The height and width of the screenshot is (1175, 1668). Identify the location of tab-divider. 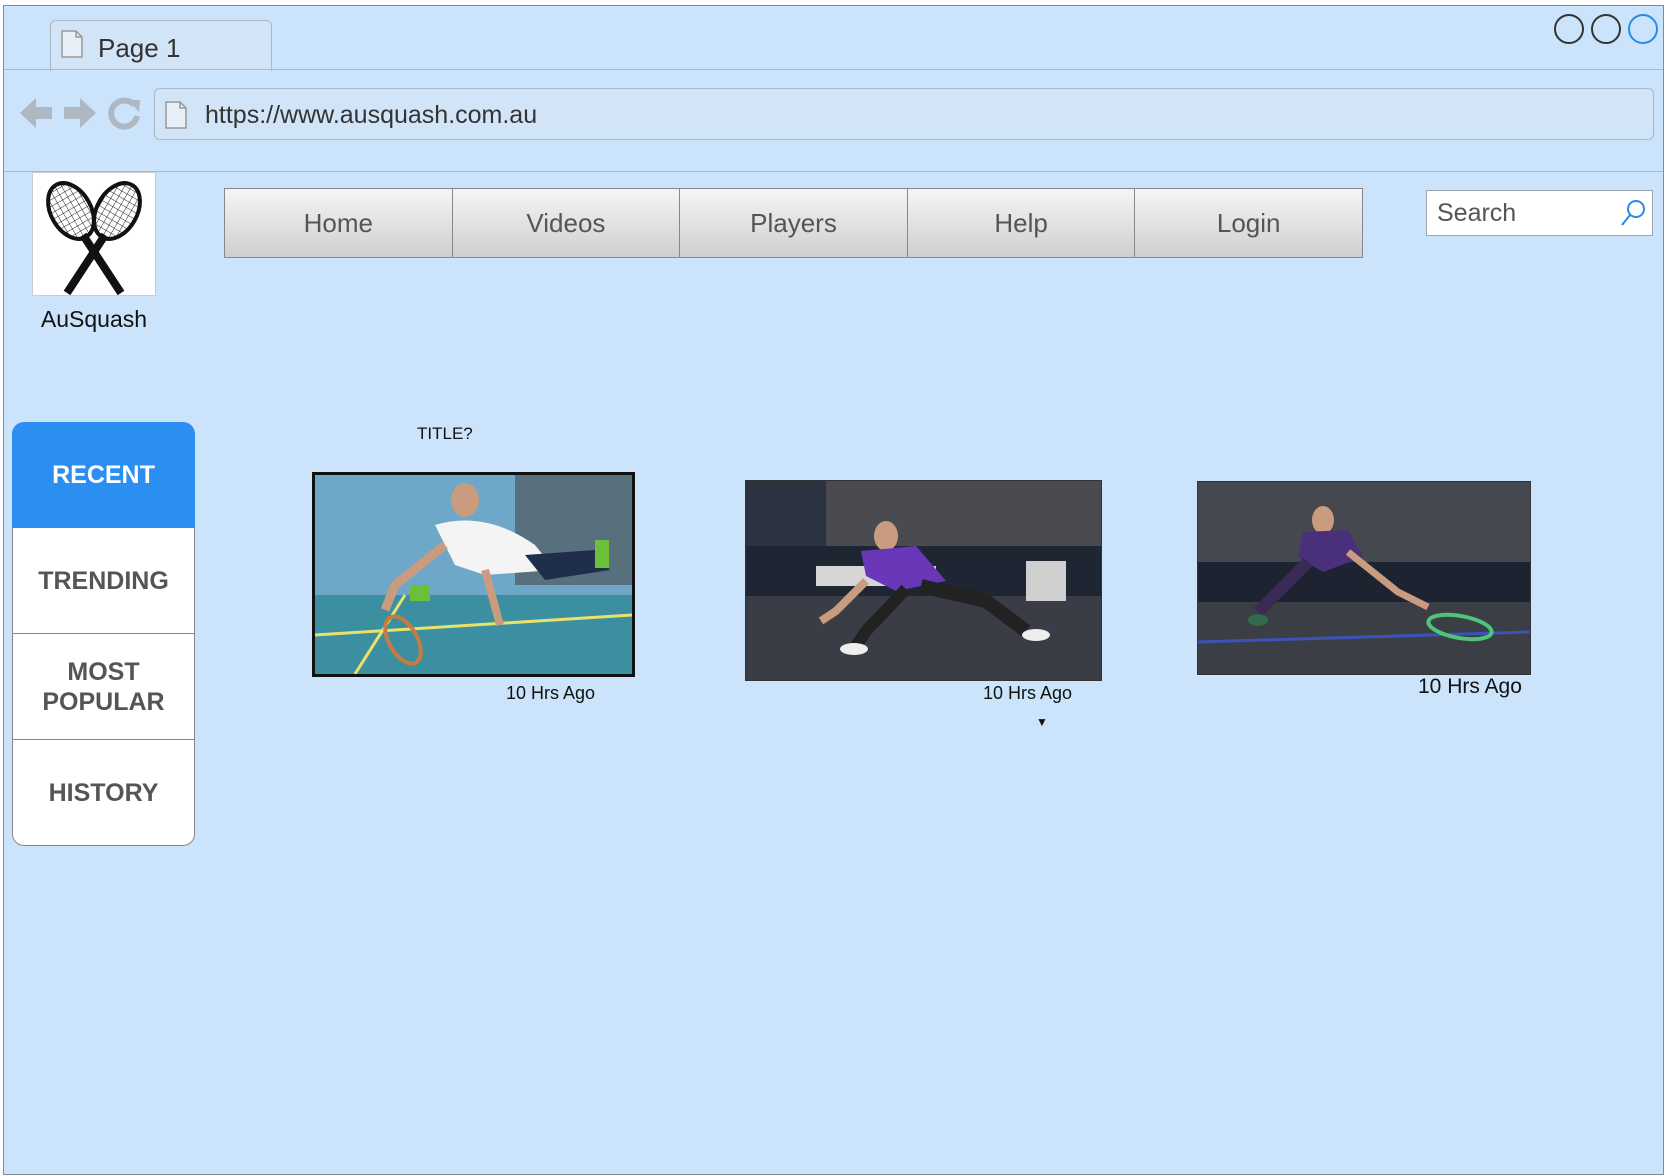
(833, 69).